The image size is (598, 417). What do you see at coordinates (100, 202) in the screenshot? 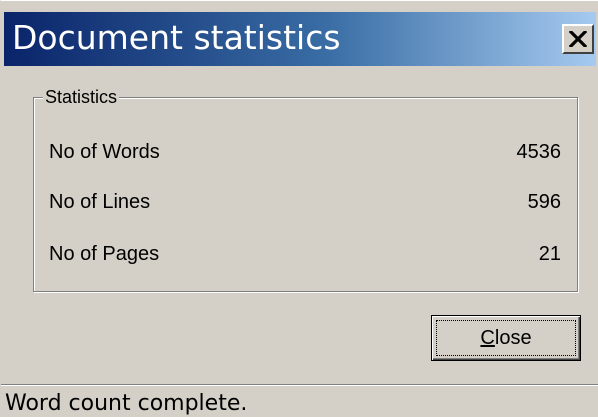
I see `stat-label: No of Lines` at bounding box center [100, 202].